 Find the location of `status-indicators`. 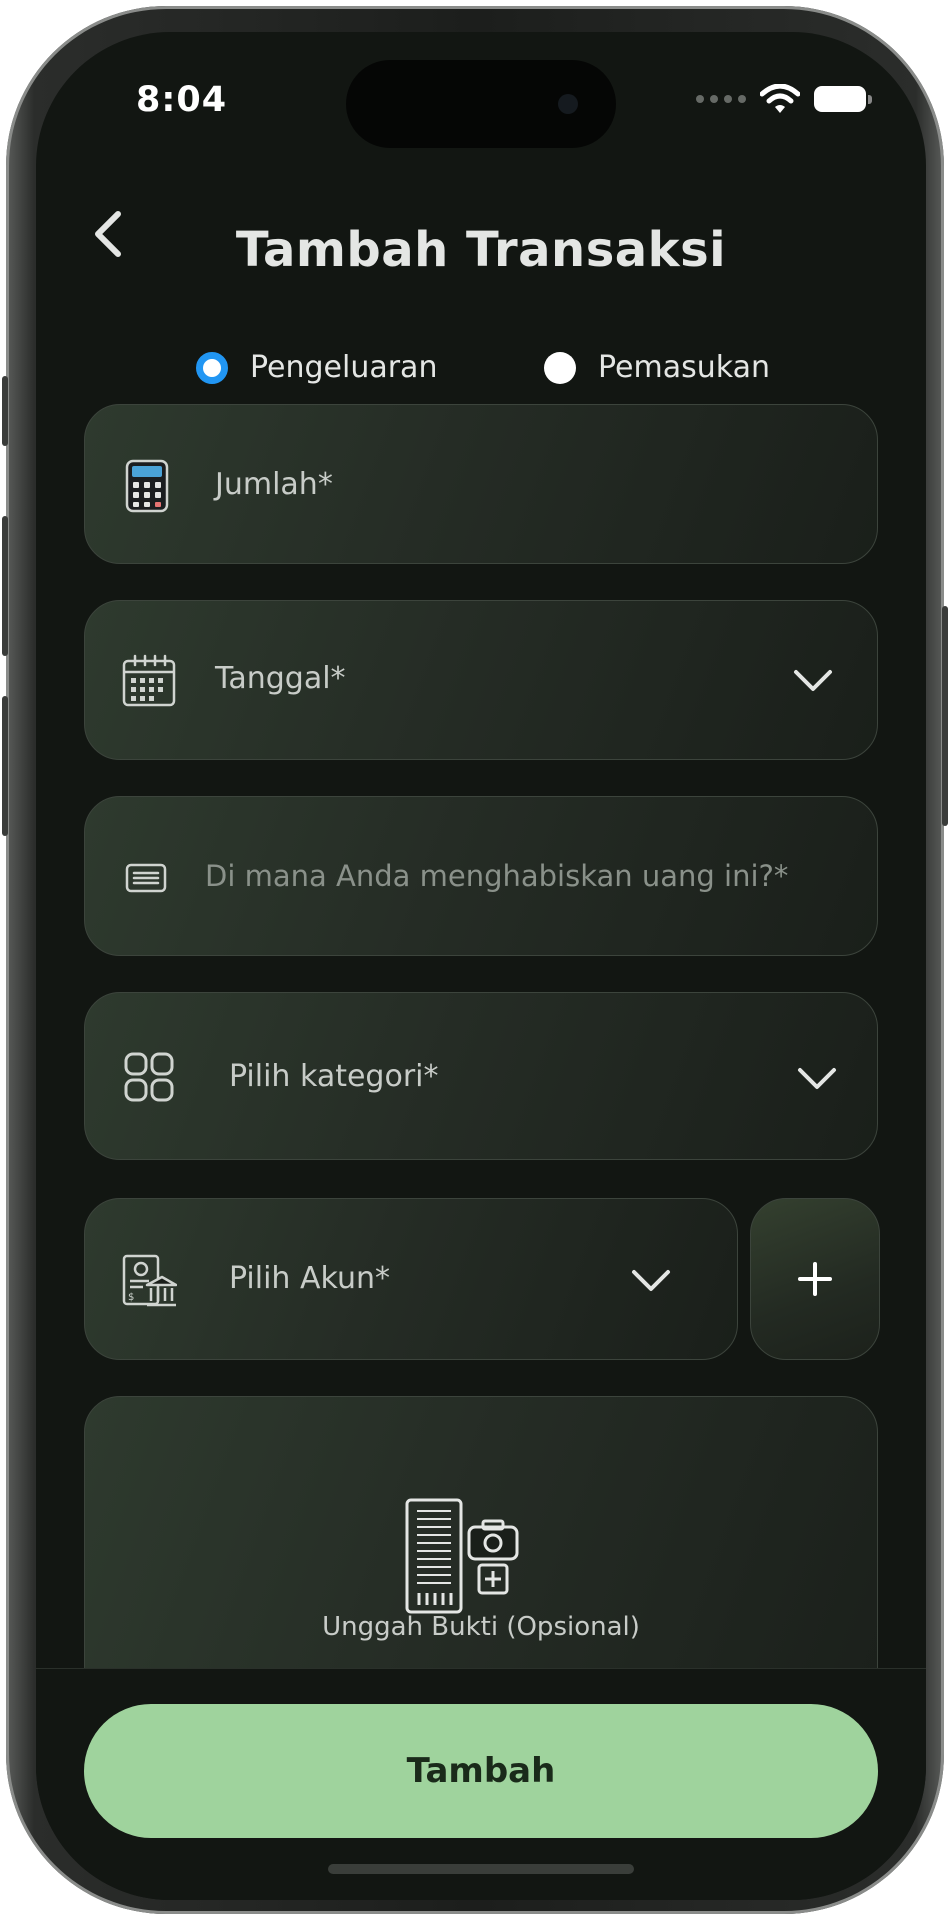

status-indicators is located at coordinates (784, 99).